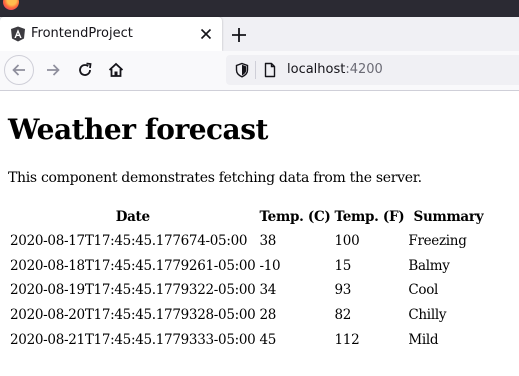 The width and height of the screenshot is (519, 376). I want to click on navigation-toolbar: localhost:4200, so click(259, 71).